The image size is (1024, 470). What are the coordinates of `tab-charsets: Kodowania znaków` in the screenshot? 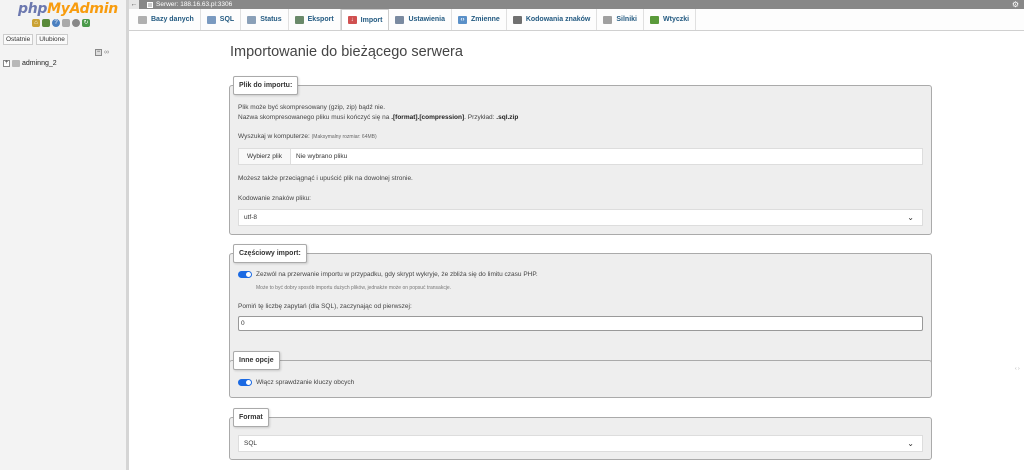 It's located at (552, 19).